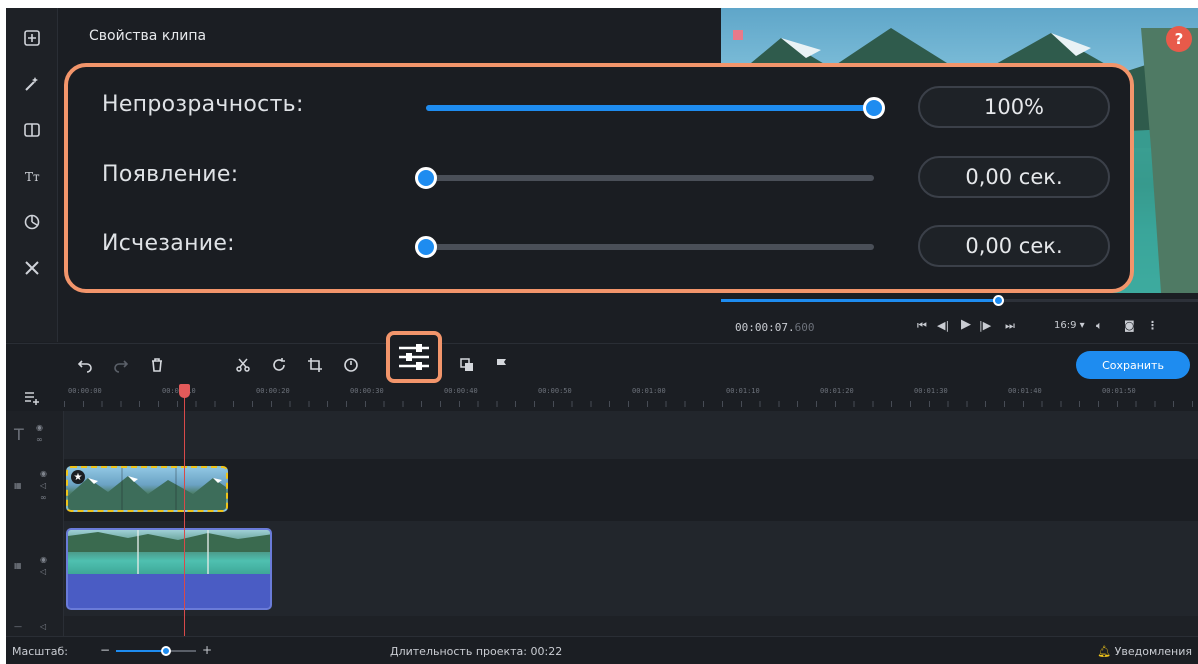 The width and height of the screenshot is (1198, 664). I want to click on fade-in-slider-thumb, so click(426, 178).